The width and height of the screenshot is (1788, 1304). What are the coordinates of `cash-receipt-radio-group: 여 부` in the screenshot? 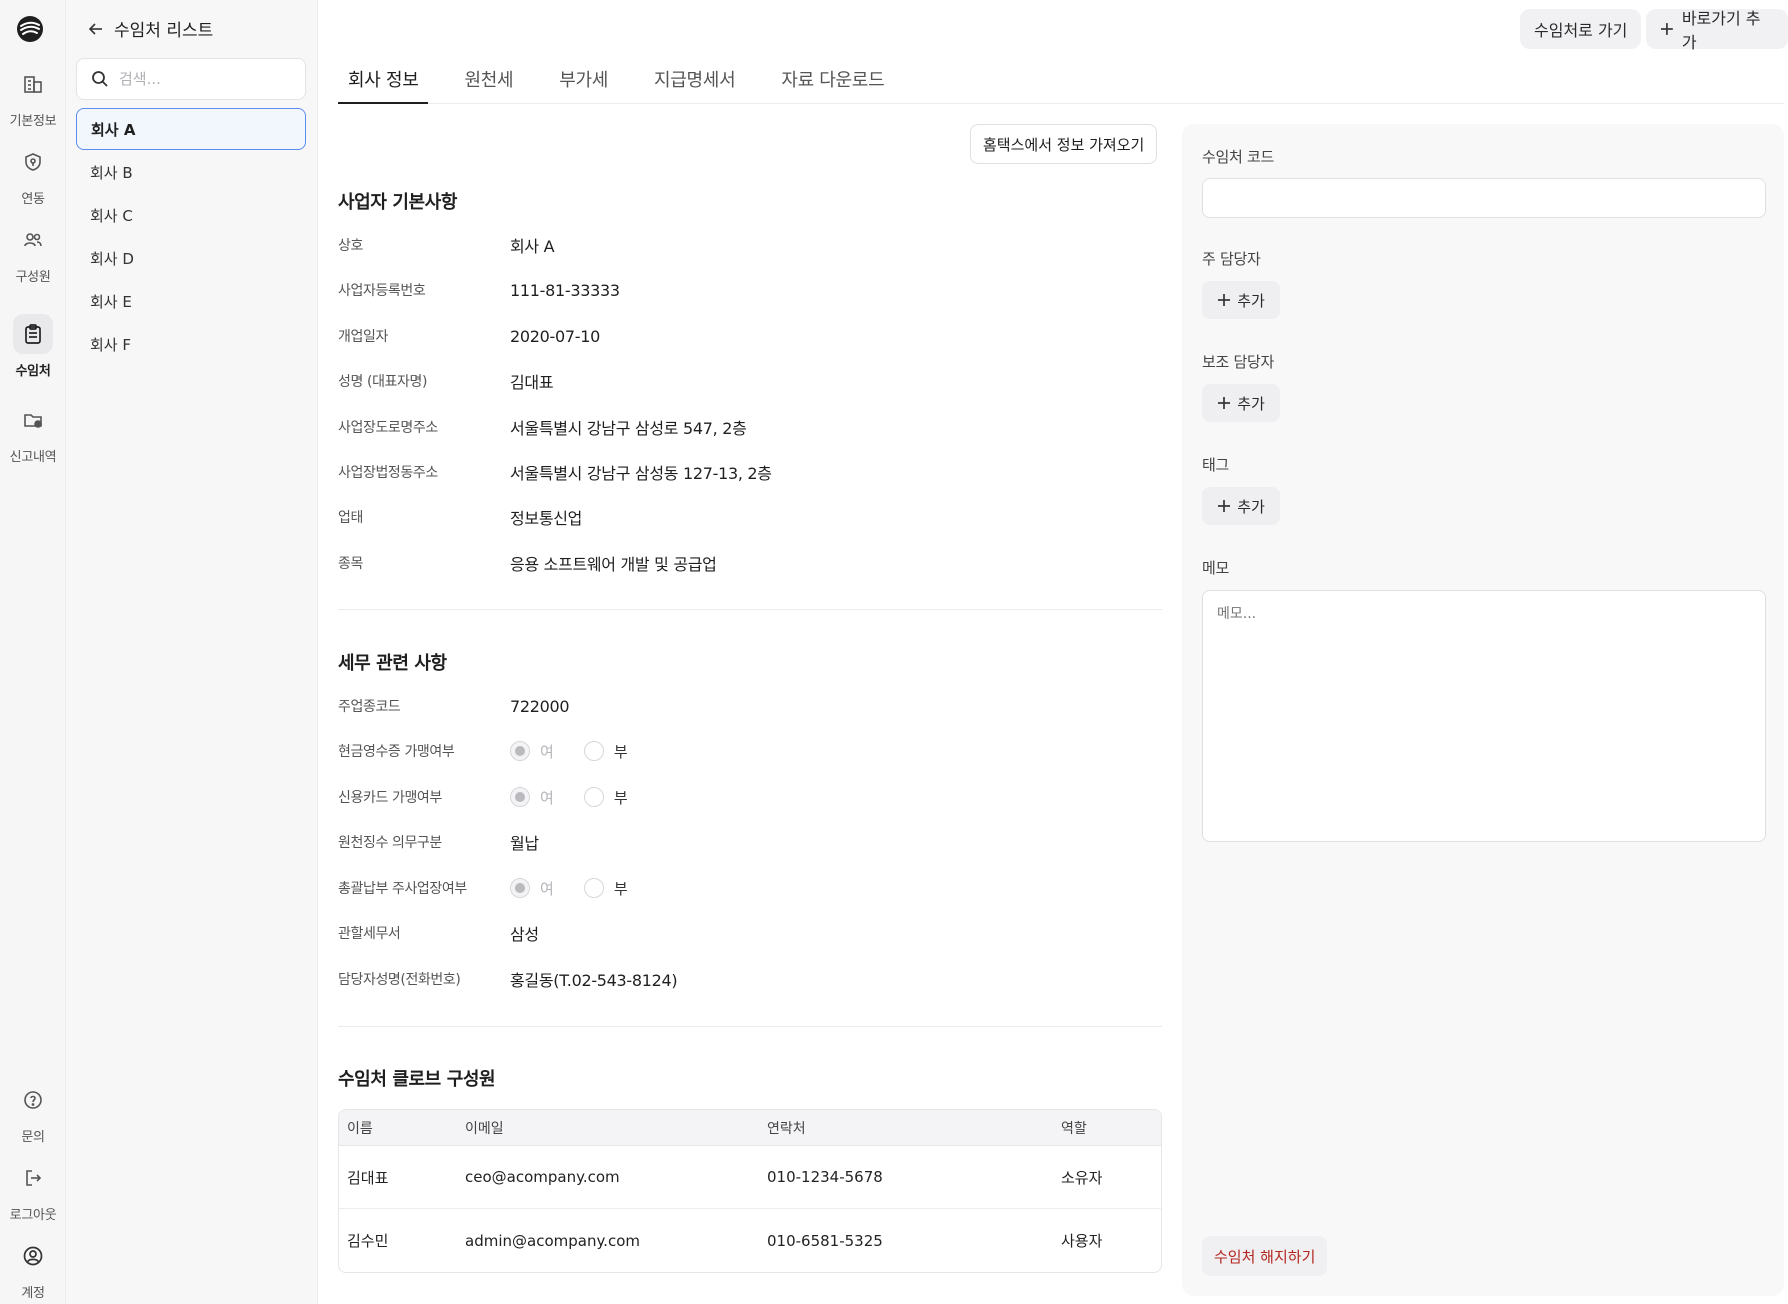 It's located at (579, 751).